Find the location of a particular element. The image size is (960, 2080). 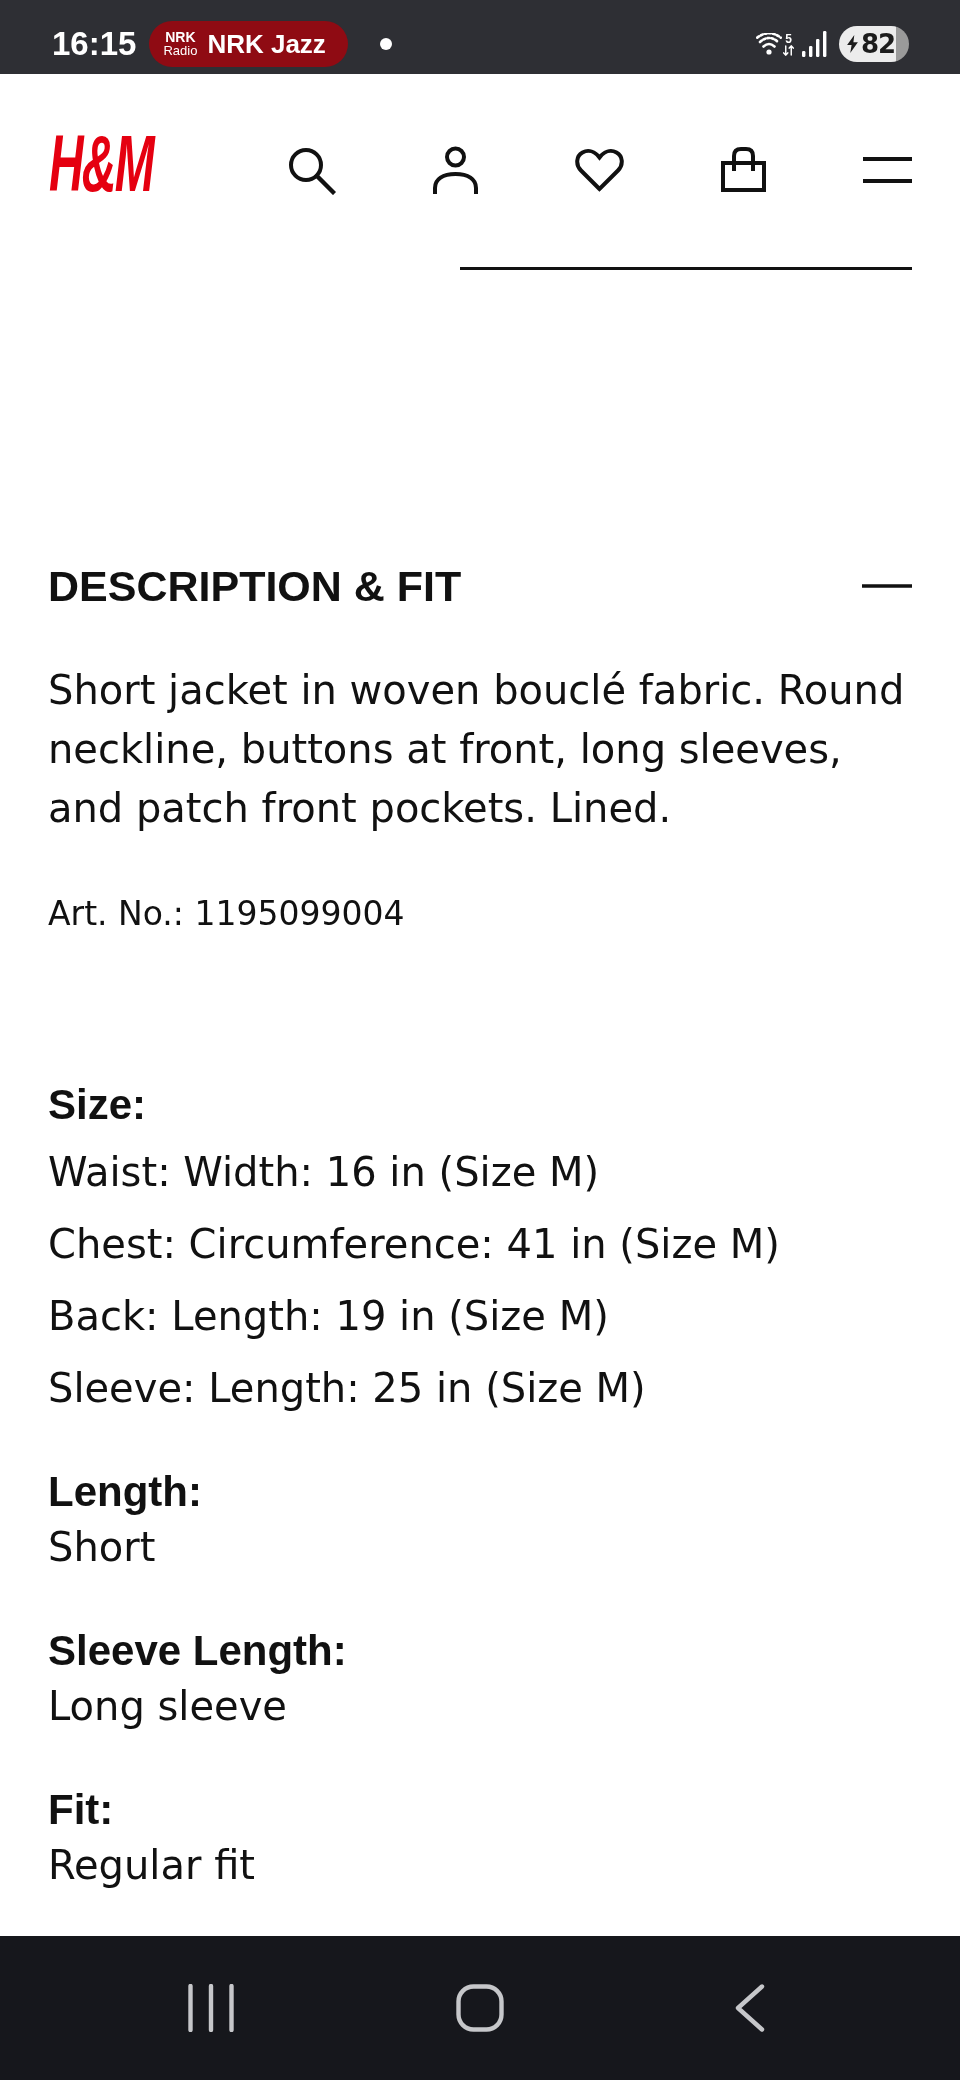

wifi-generation-label: 5 is located at coordinates (788, 38).